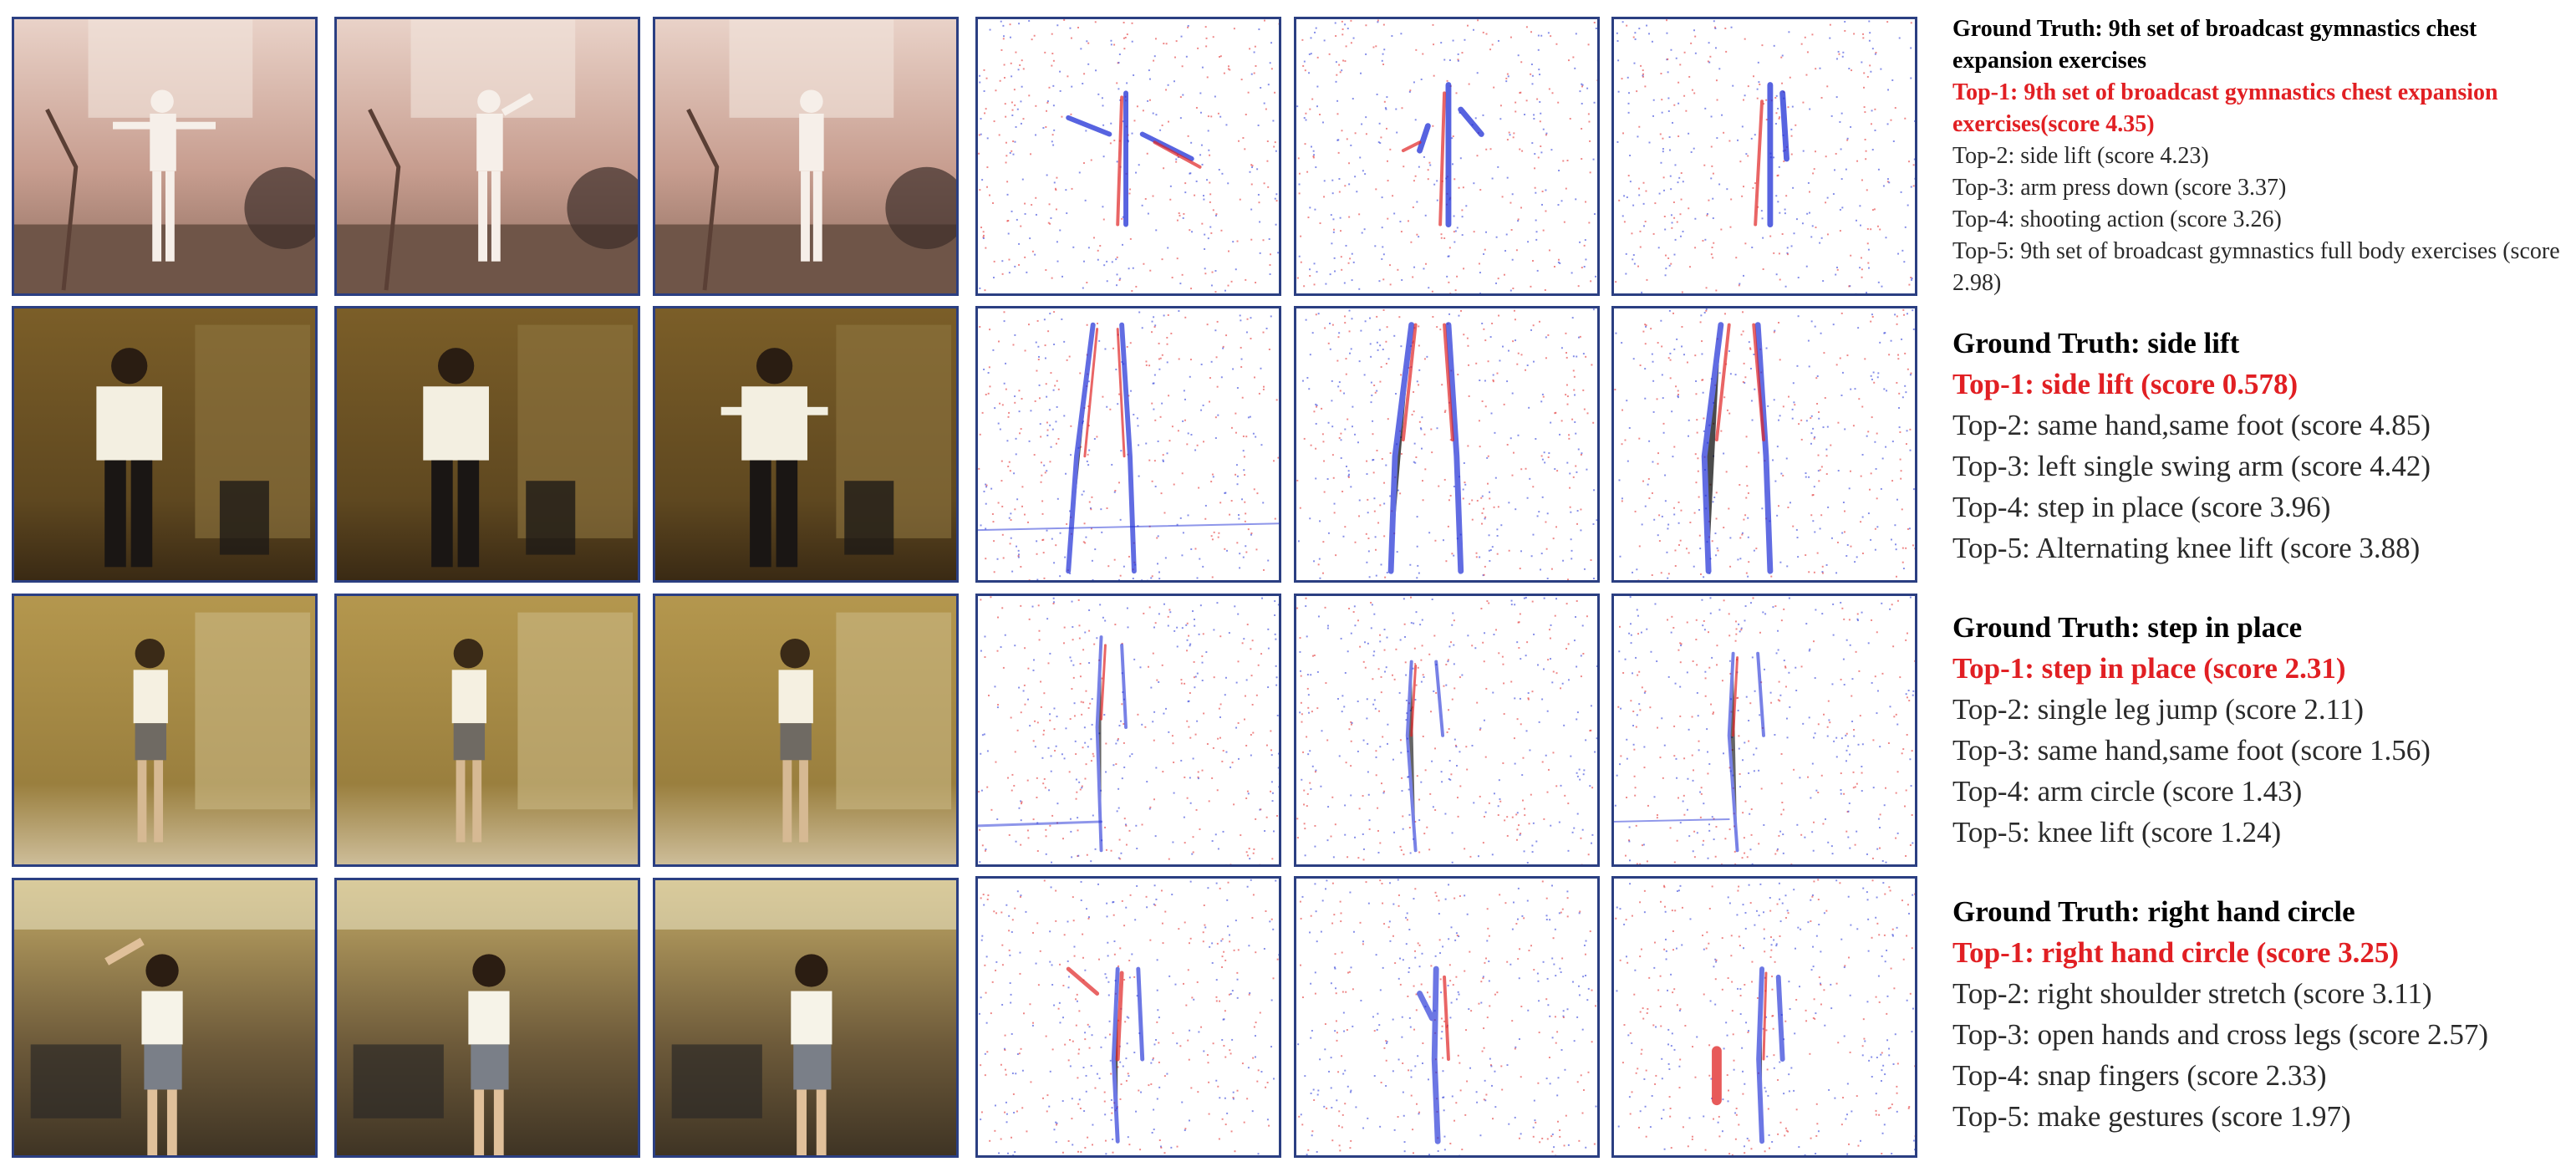 The width and height of the screenshot is (2576, 1172). What do you see at coordinates (165, 730) in the screenshot?
I see `rgb-frame-row3-col1` at bounding box center [165, 730].